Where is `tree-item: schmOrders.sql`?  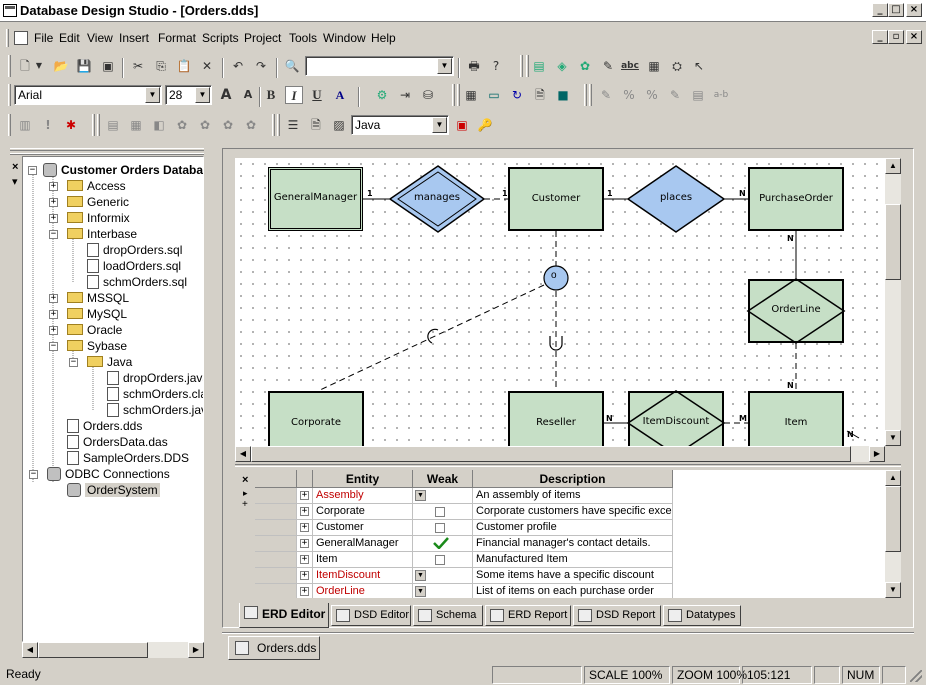
tree-item: schmOrders.sql is located at coordinates (113, 282).